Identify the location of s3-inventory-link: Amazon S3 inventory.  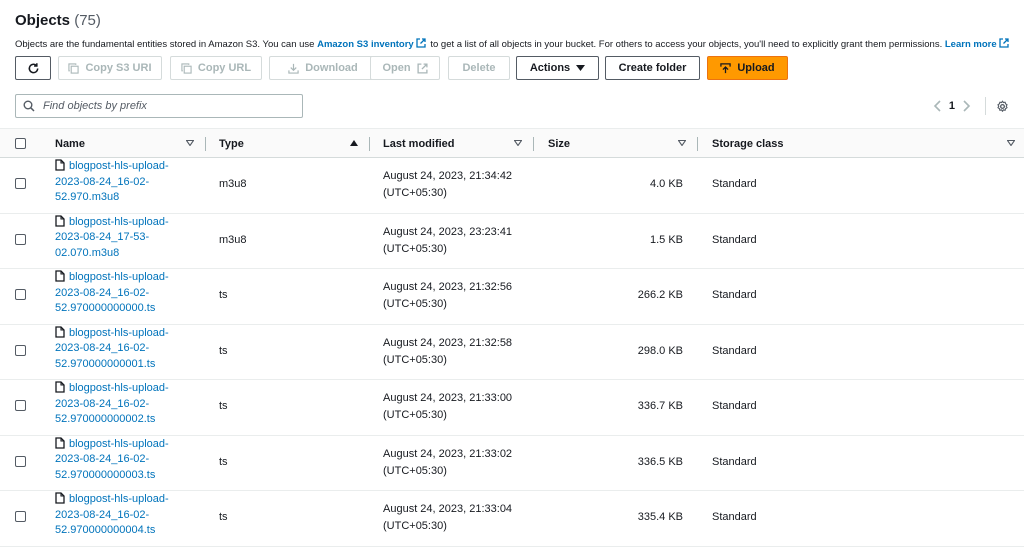
(365, 44).